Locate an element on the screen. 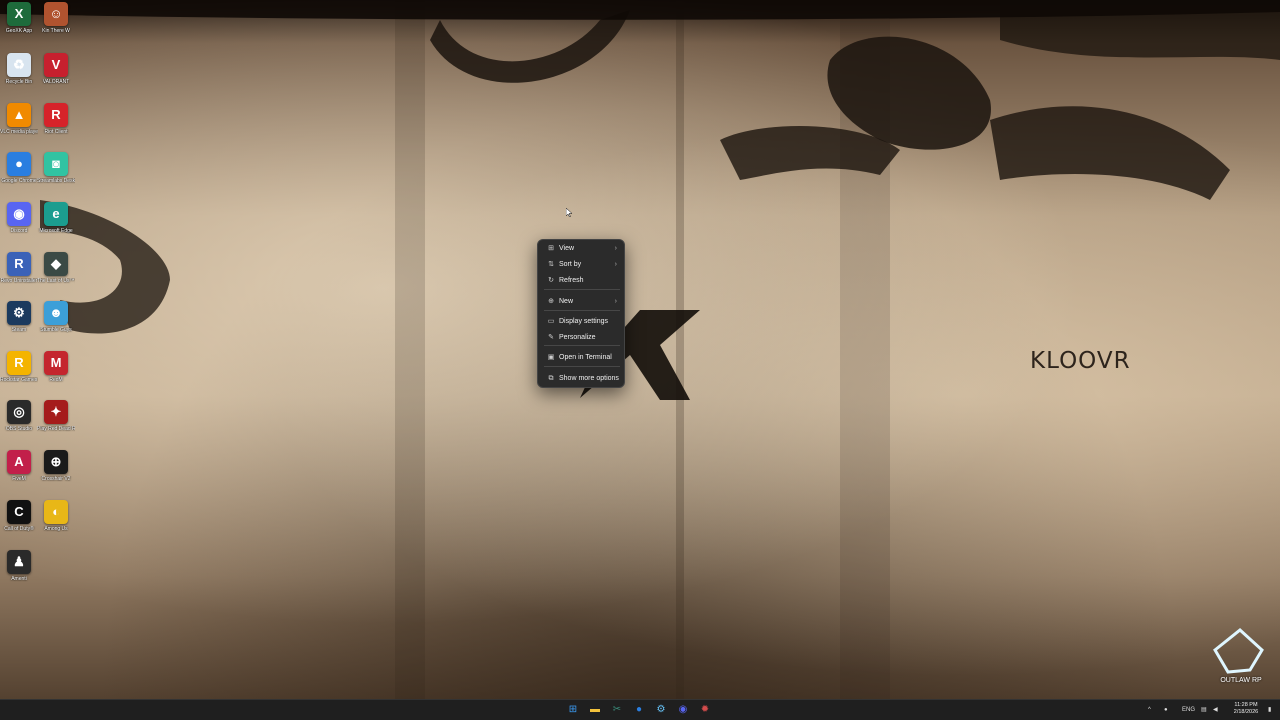  desktop-icon: ◐ Among Us is located at coordinates (56, 523).